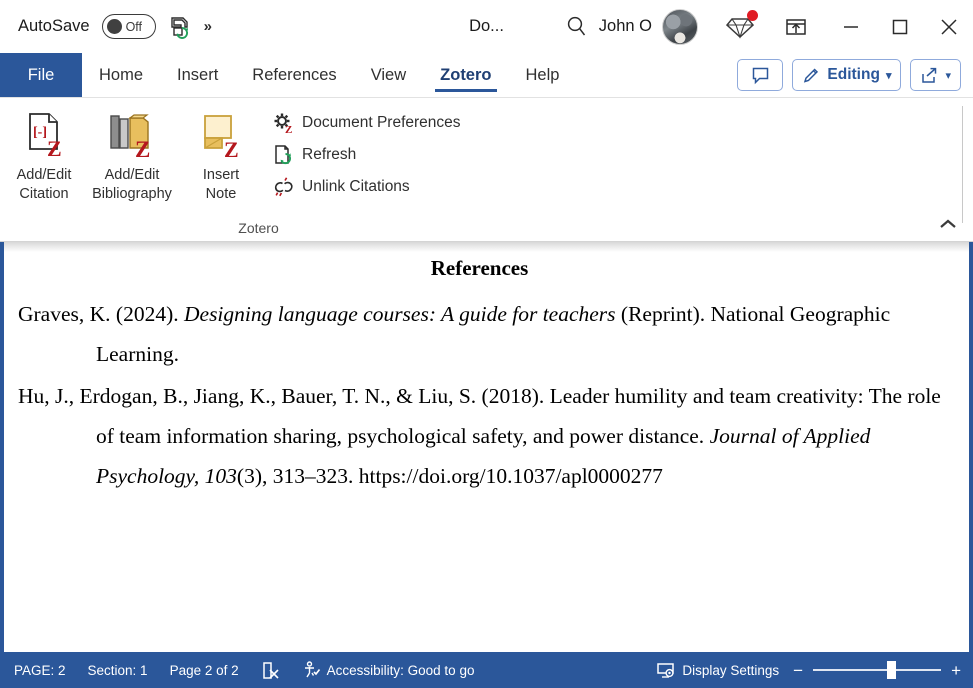 This screenshot has width=973, height=688. I want to click on editing-label: Editing, so click(853, 74).